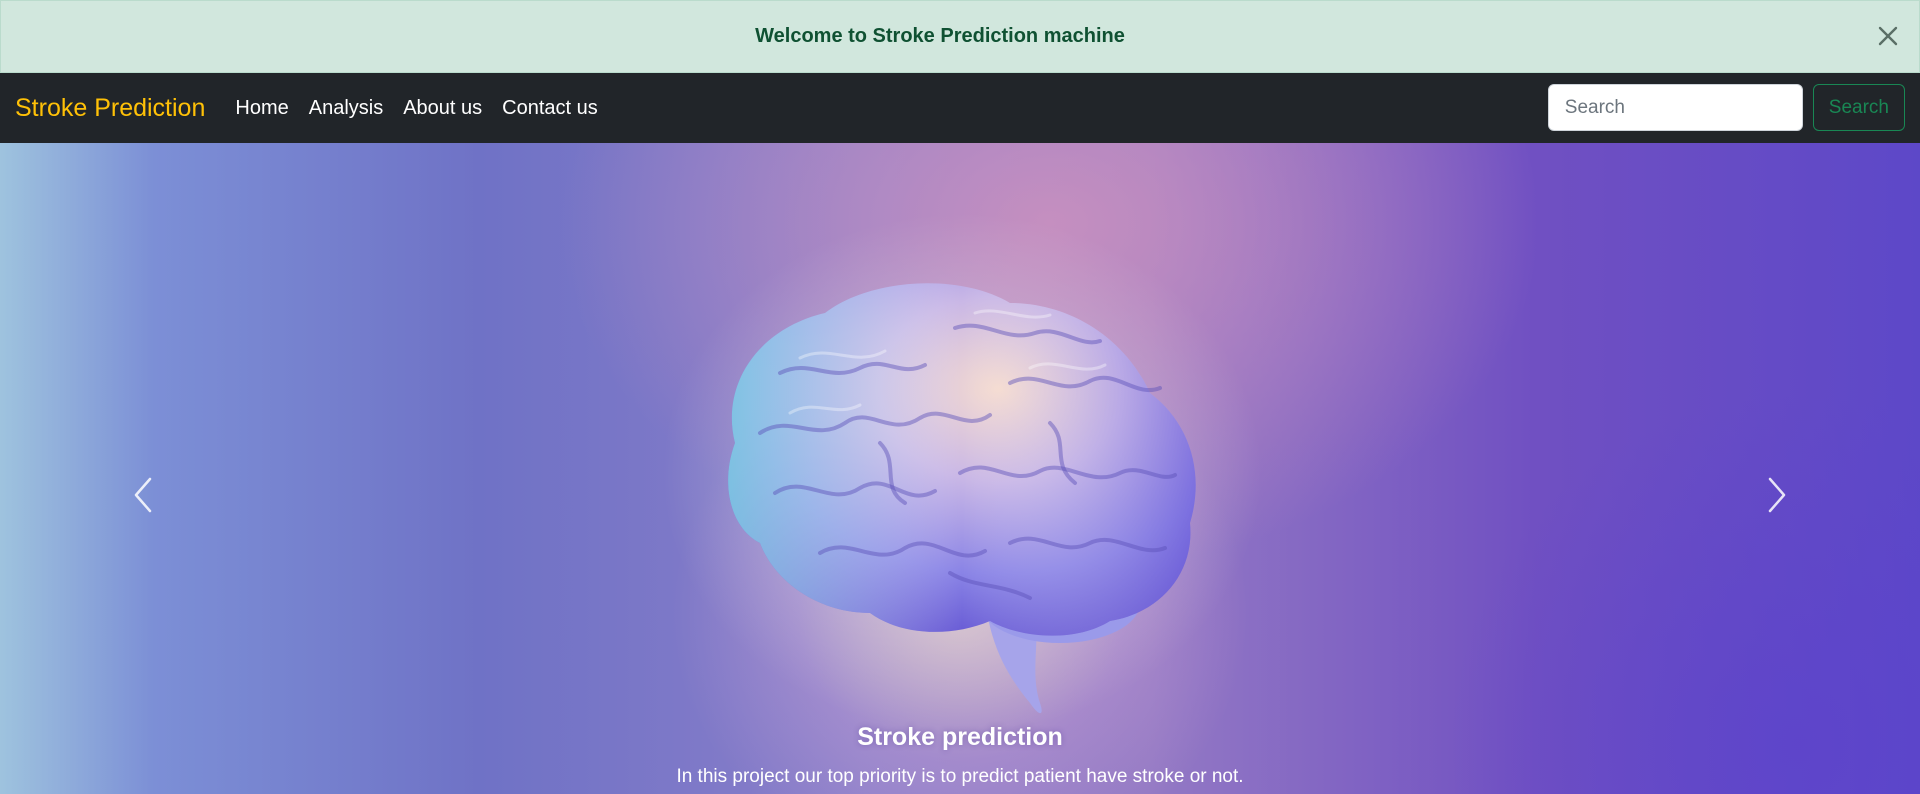 This screenshot has height=794, width=1920. Describe the element at coordinates (110, 108) in the screenshot. I see `brand-link: Stroke Prediction` at that location.